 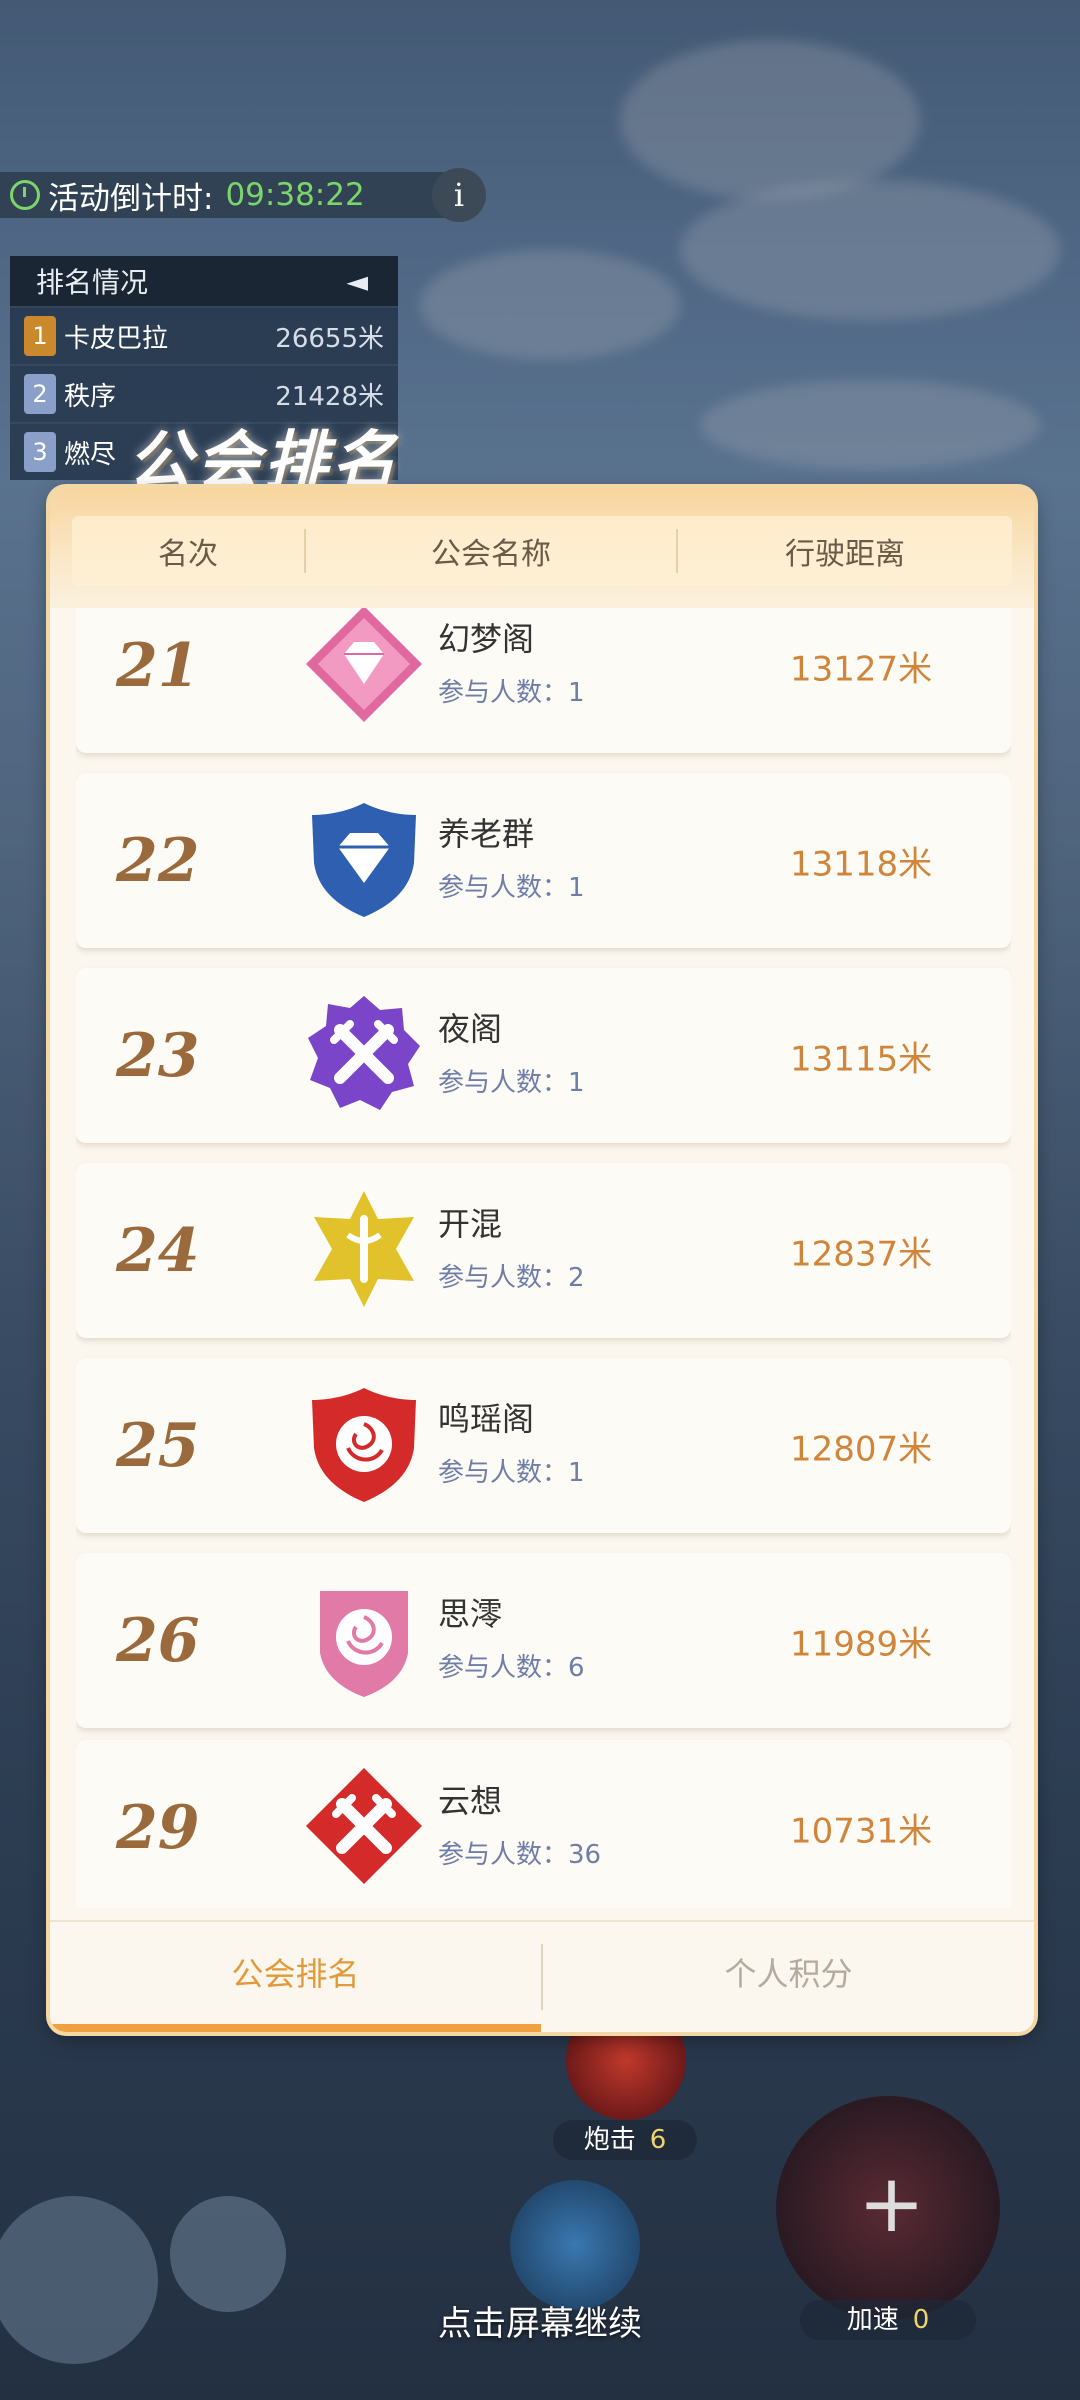 I want to click on gold-star-sword-badge-icon, so click(x=364, y=1249).